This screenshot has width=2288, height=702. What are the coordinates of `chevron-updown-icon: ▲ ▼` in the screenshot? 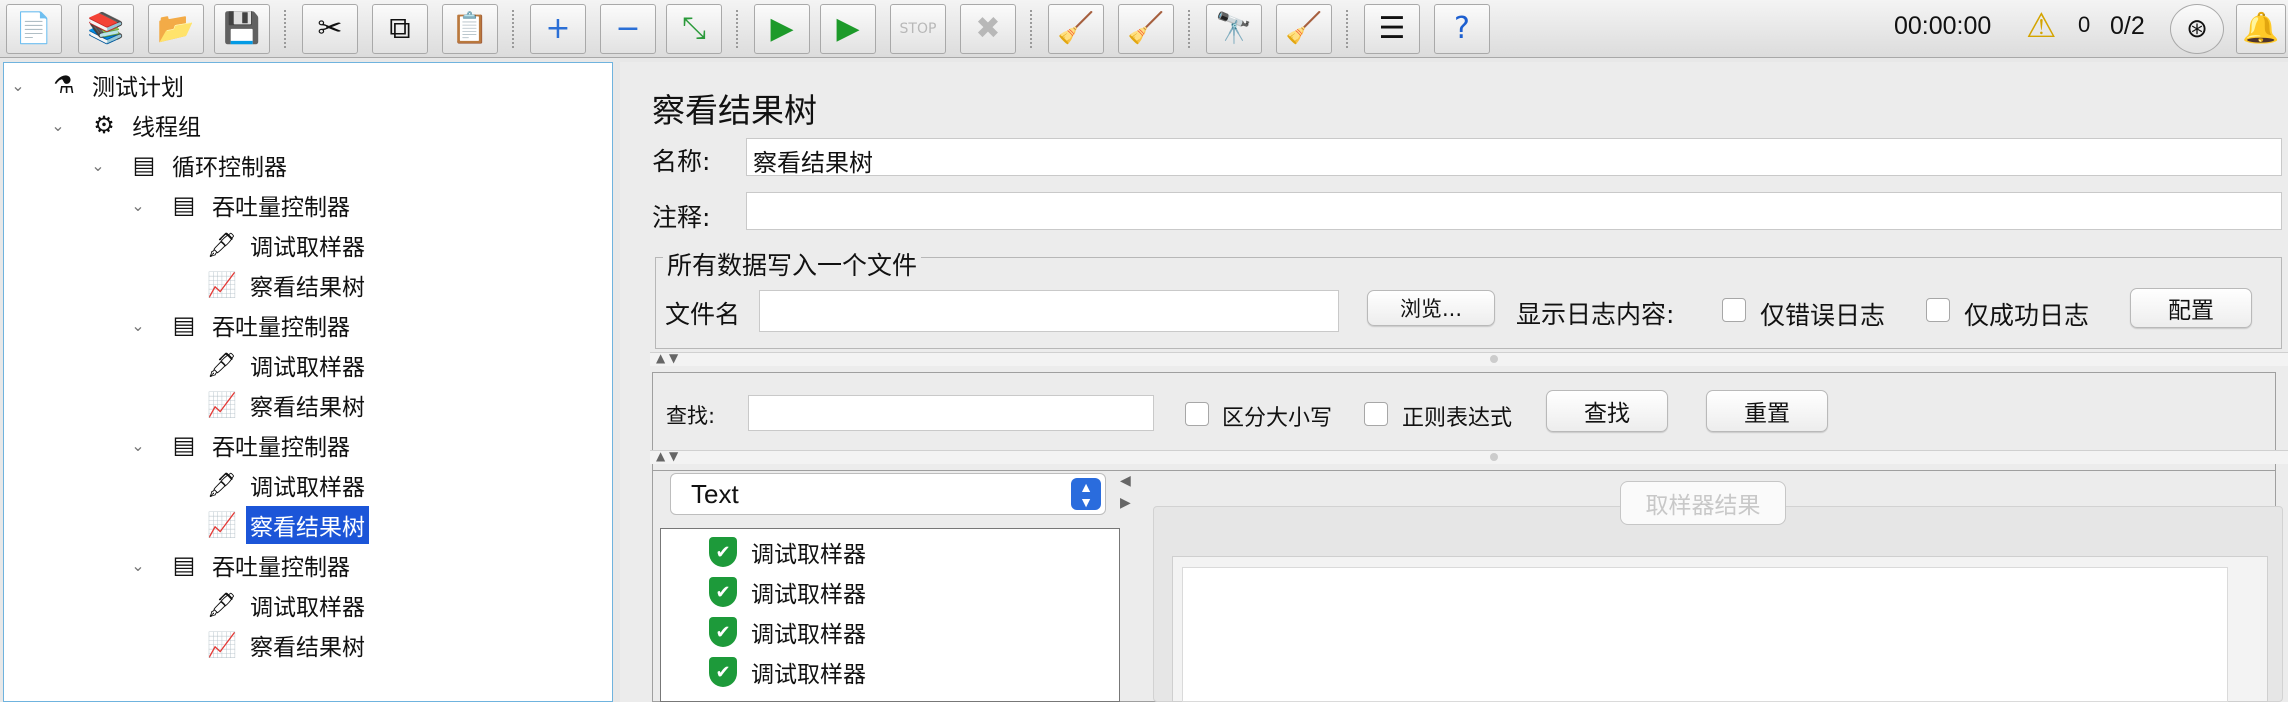 It's located at (1086, 494).